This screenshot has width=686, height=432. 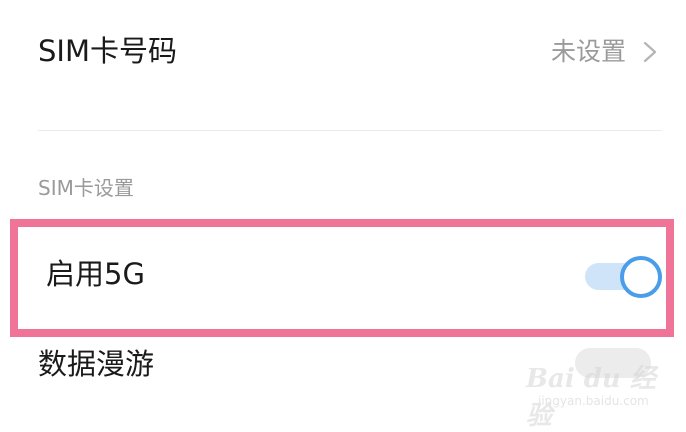 What do you see at coordinates (593, 401) in the screenshot?
I see `watermark-site: jingyan.baidu.com` at bounding box center [593, 401].